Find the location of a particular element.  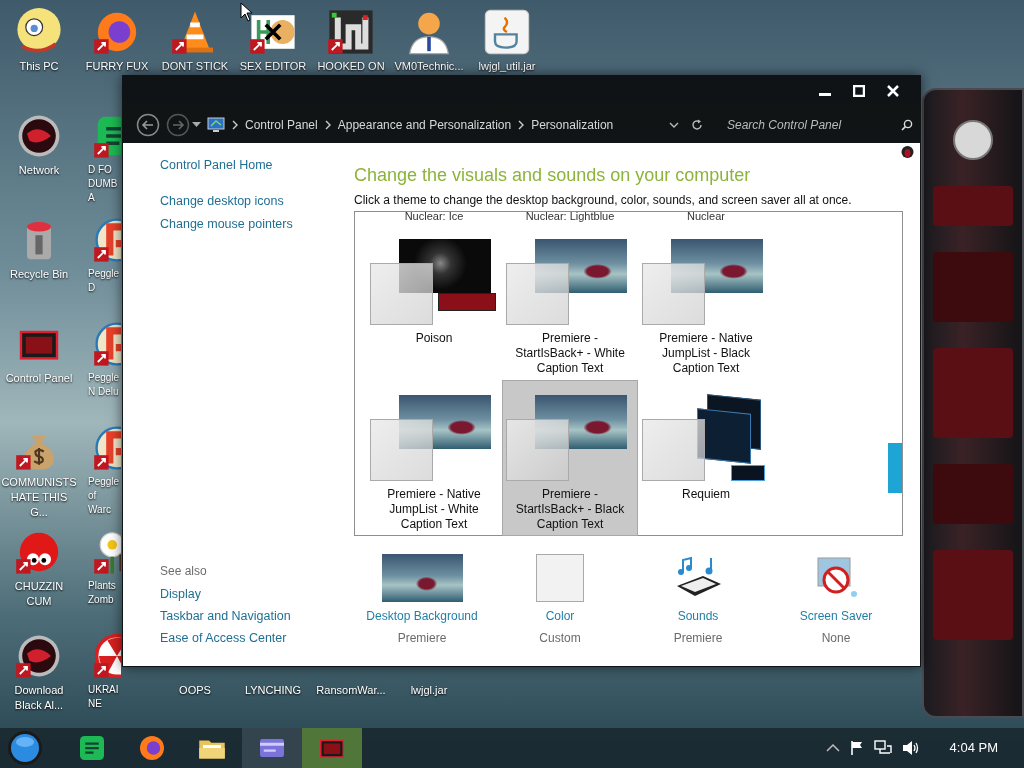

sidebar-link: Control Panel Home is located at coordinates (257, 165).